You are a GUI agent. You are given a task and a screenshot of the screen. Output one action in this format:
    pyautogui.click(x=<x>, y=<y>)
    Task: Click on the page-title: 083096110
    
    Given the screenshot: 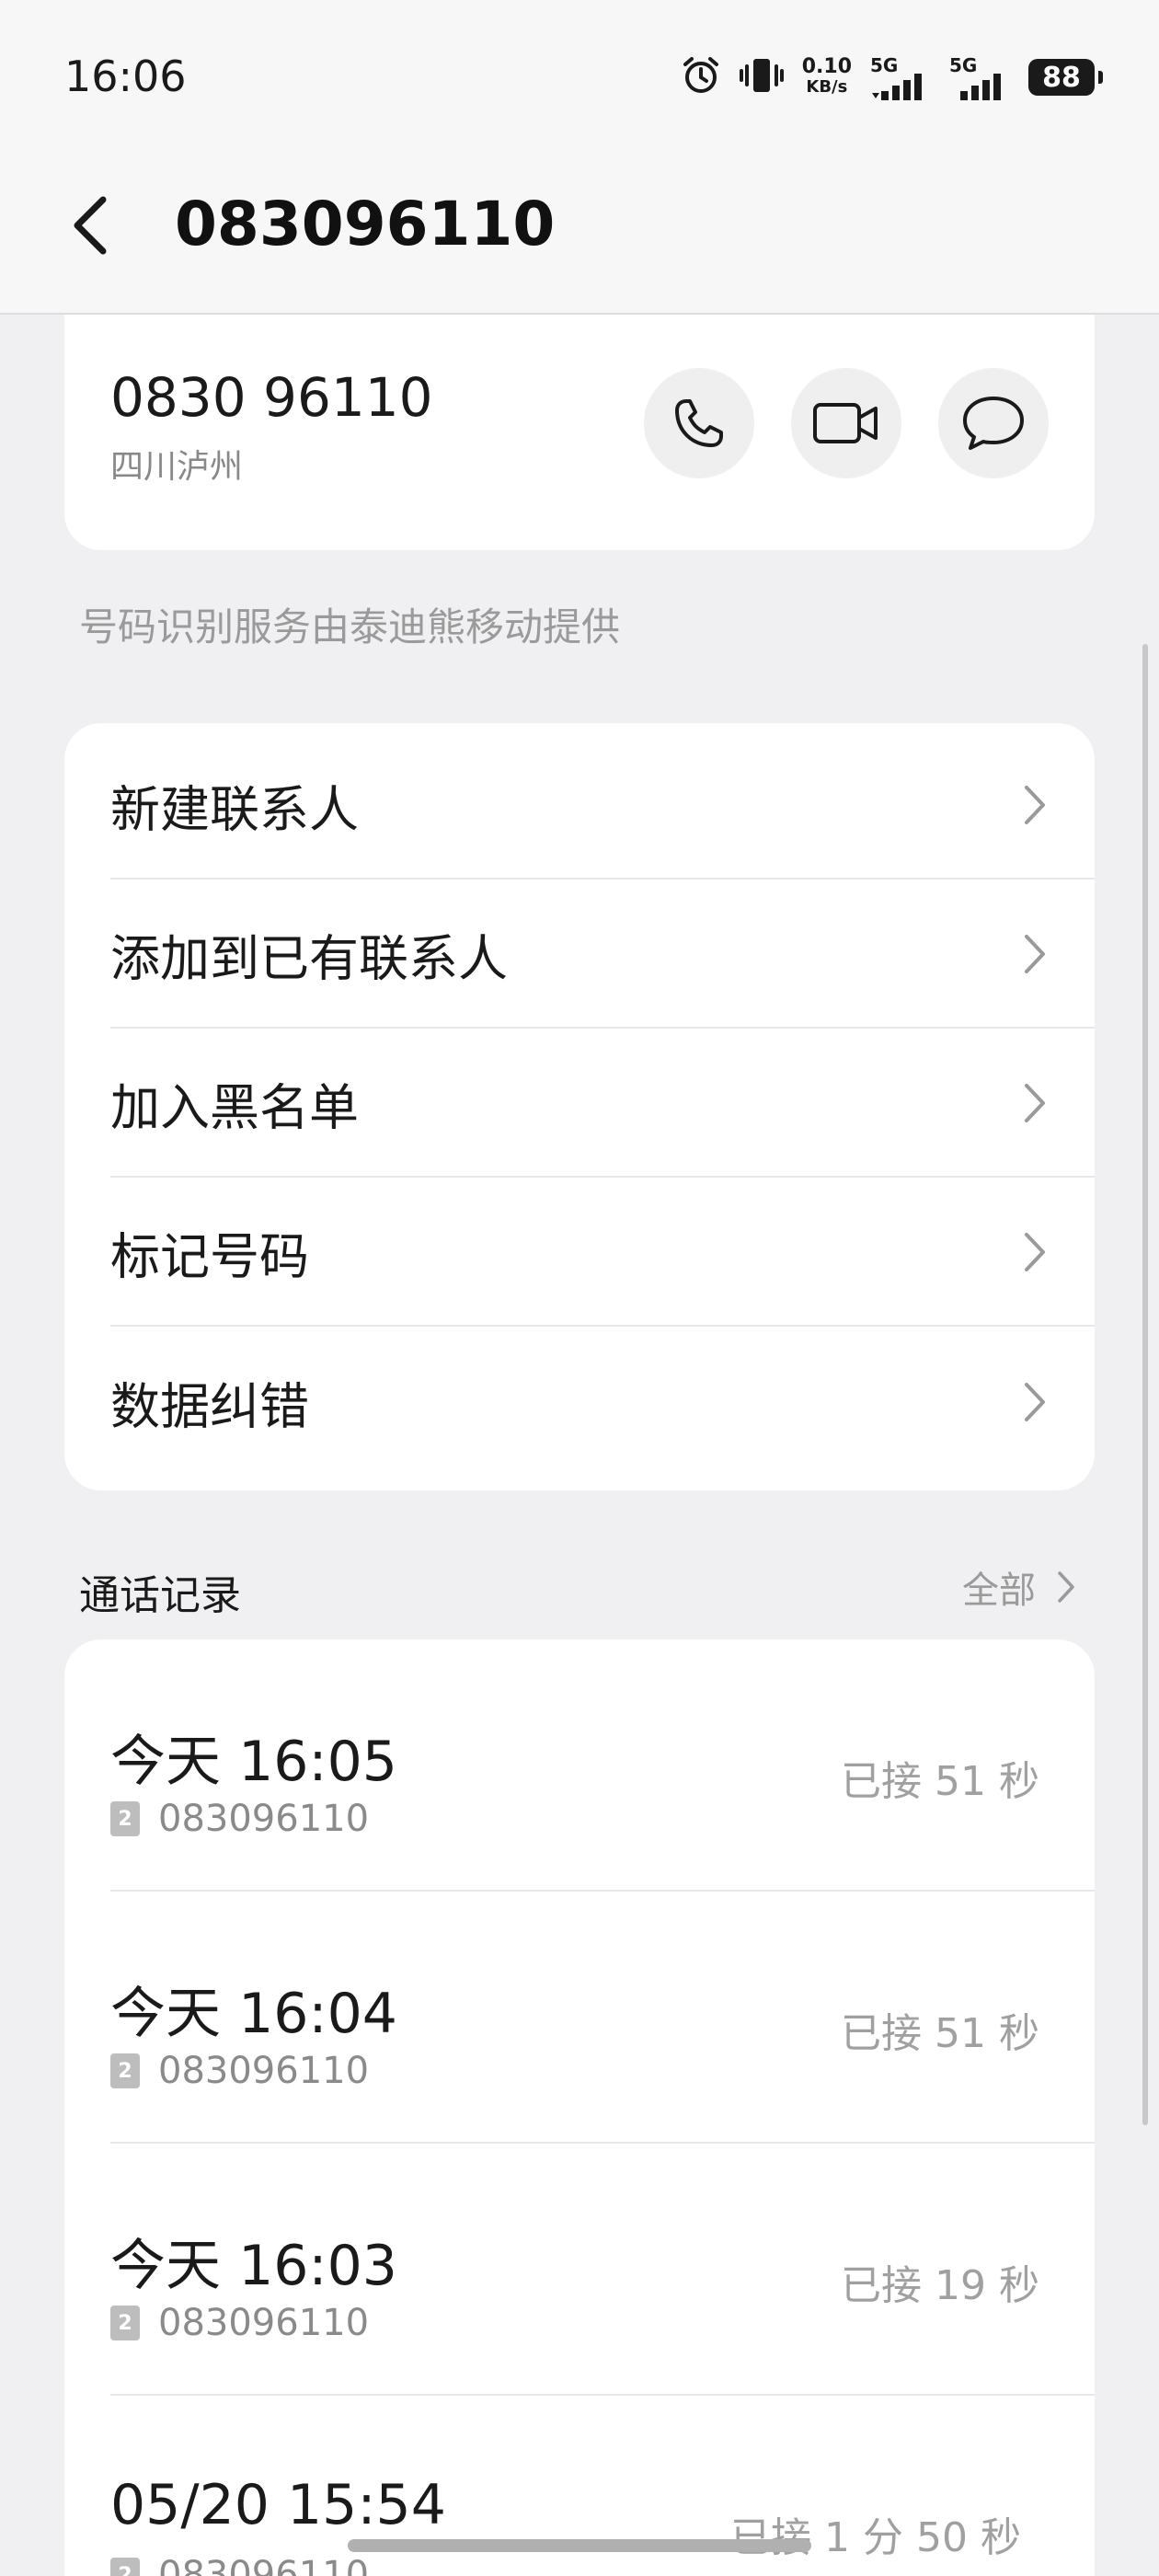 What is the action you would take?
    pyautogui.click(x=365, y=224)
    